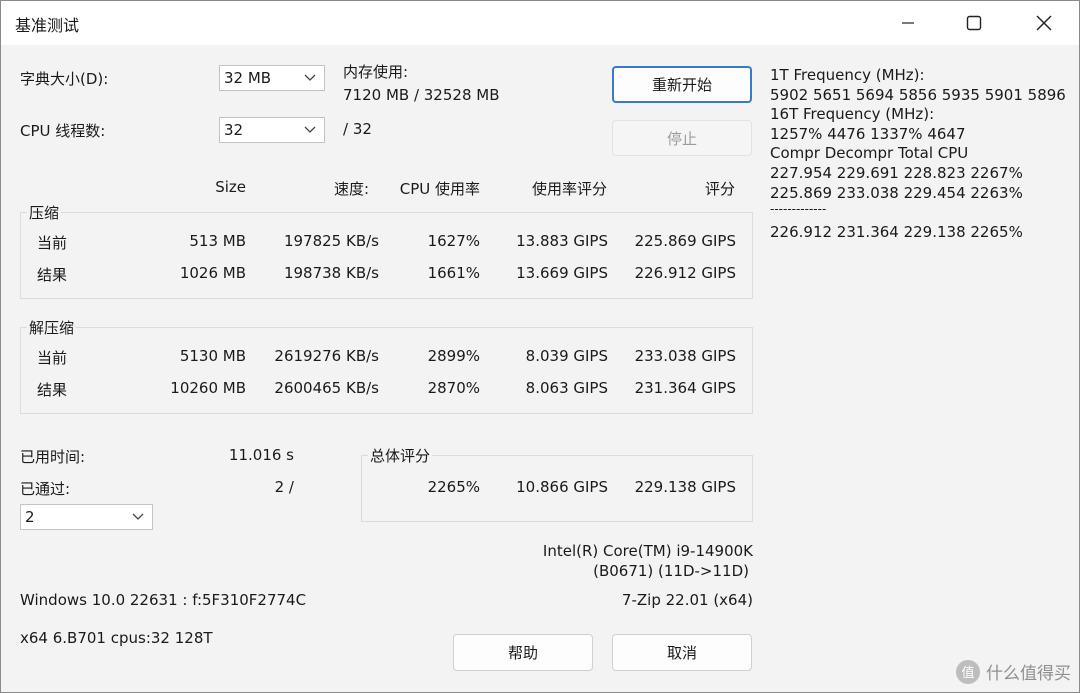 Image resolution: width=1080 pixels, height=693 pixels. What do you see at coordinates (562, 487) in the screenshot?
I see `total-usage-rating: 10.866 GIPS` at bounding box center [562, 487].